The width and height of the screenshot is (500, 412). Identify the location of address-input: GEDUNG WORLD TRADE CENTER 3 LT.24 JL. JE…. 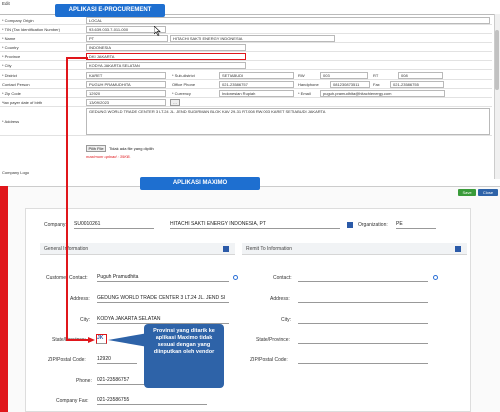
(163, 299).